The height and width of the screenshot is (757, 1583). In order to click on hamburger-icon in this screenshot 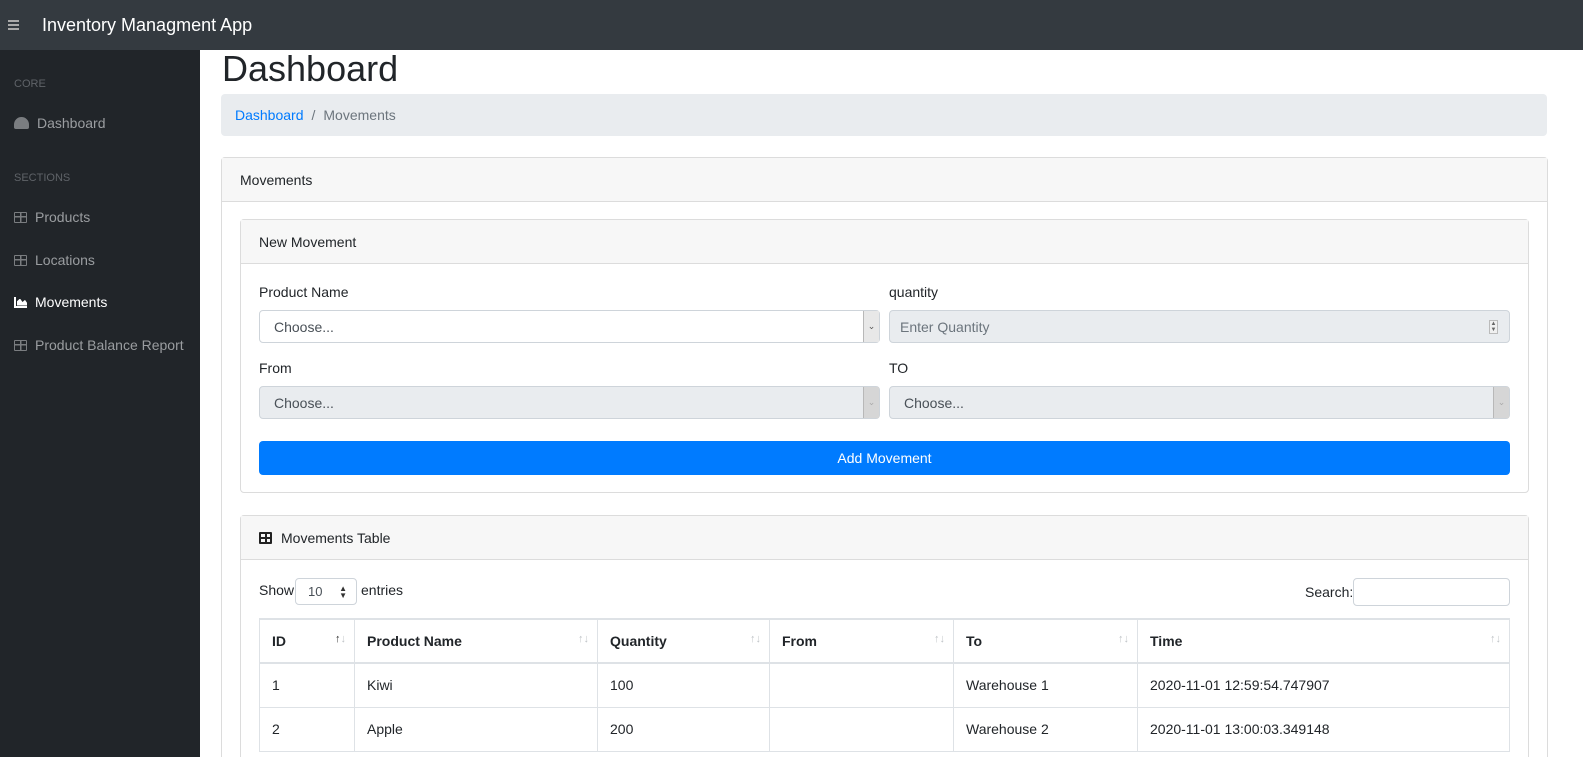, I will do `click(13, 25)`.